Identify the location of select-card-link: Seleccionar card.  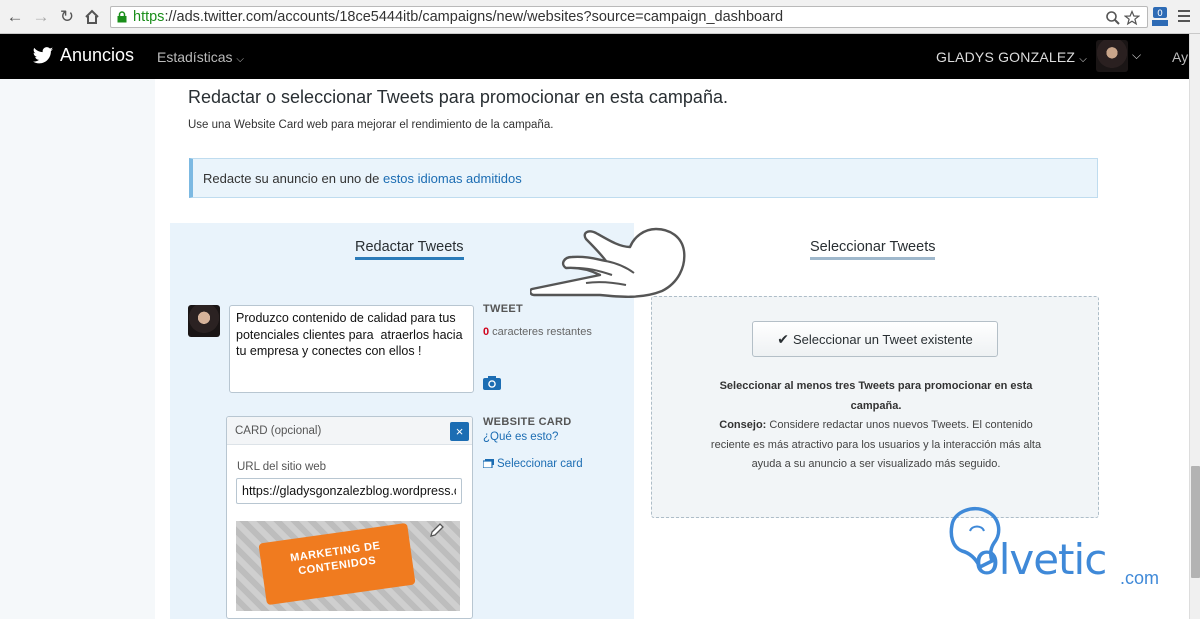
(533, 464).